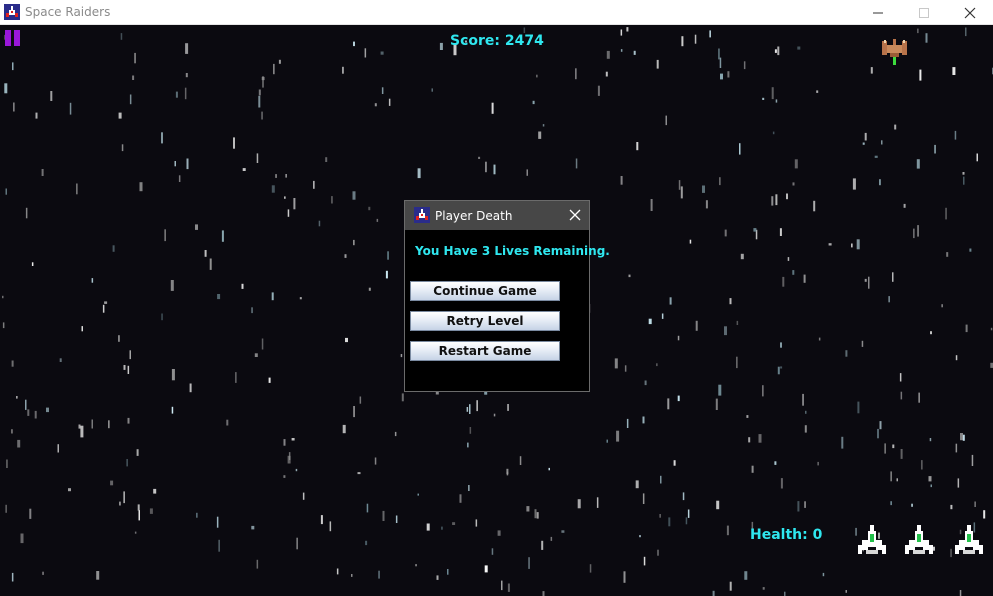 The height and width of the screenshot is (596, 993). I want to click on dialog-close-button, so click(575, 215).